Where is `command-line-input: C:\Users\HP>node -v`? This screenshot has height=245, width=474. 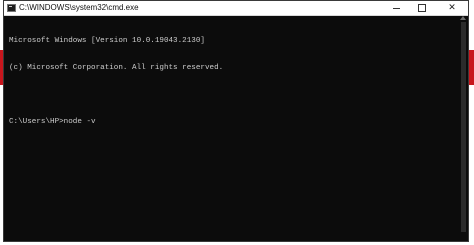 command-line-input: C:\Users\HP>node -v is located at coordinates (233, 122).